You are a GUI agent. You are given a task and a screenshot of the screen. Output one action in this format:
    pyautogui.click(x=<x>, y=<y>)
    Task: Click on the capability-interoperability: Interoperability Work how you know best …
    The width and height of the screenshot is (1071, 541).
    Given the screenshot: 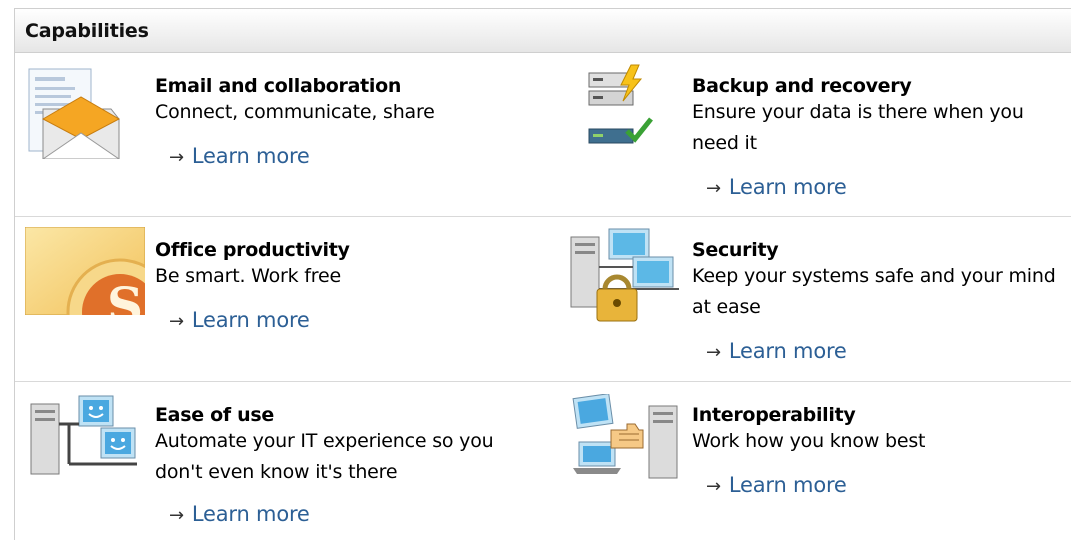 What is the action you would take?
    pyautogui.click(x=813, y=461)
    